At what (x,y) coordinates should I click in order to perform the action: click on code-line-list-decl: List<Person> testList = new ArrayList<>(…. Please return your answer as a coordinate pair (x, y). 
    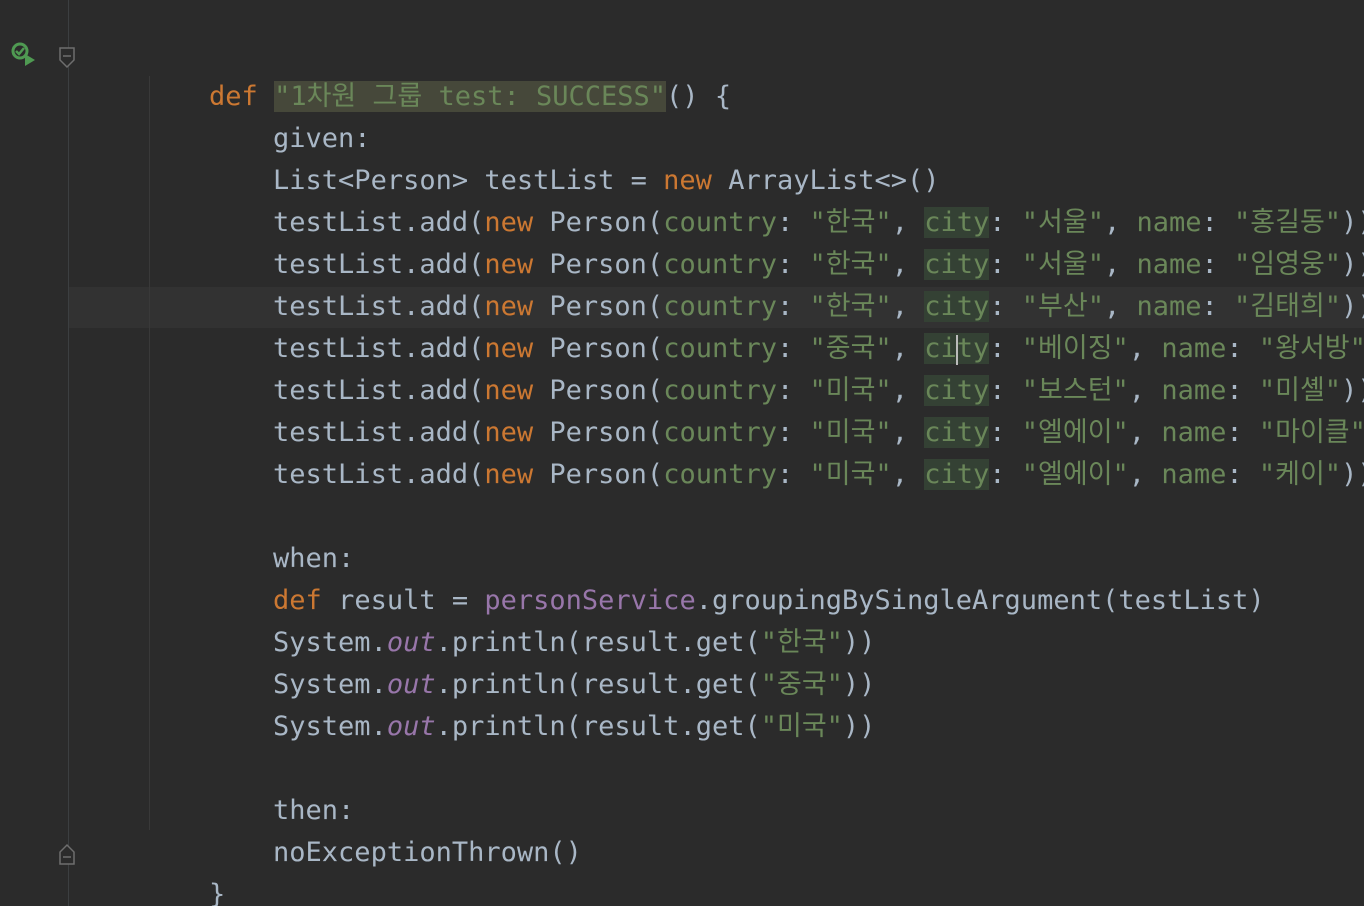
    Looking at the image, I should click on (574, 157).